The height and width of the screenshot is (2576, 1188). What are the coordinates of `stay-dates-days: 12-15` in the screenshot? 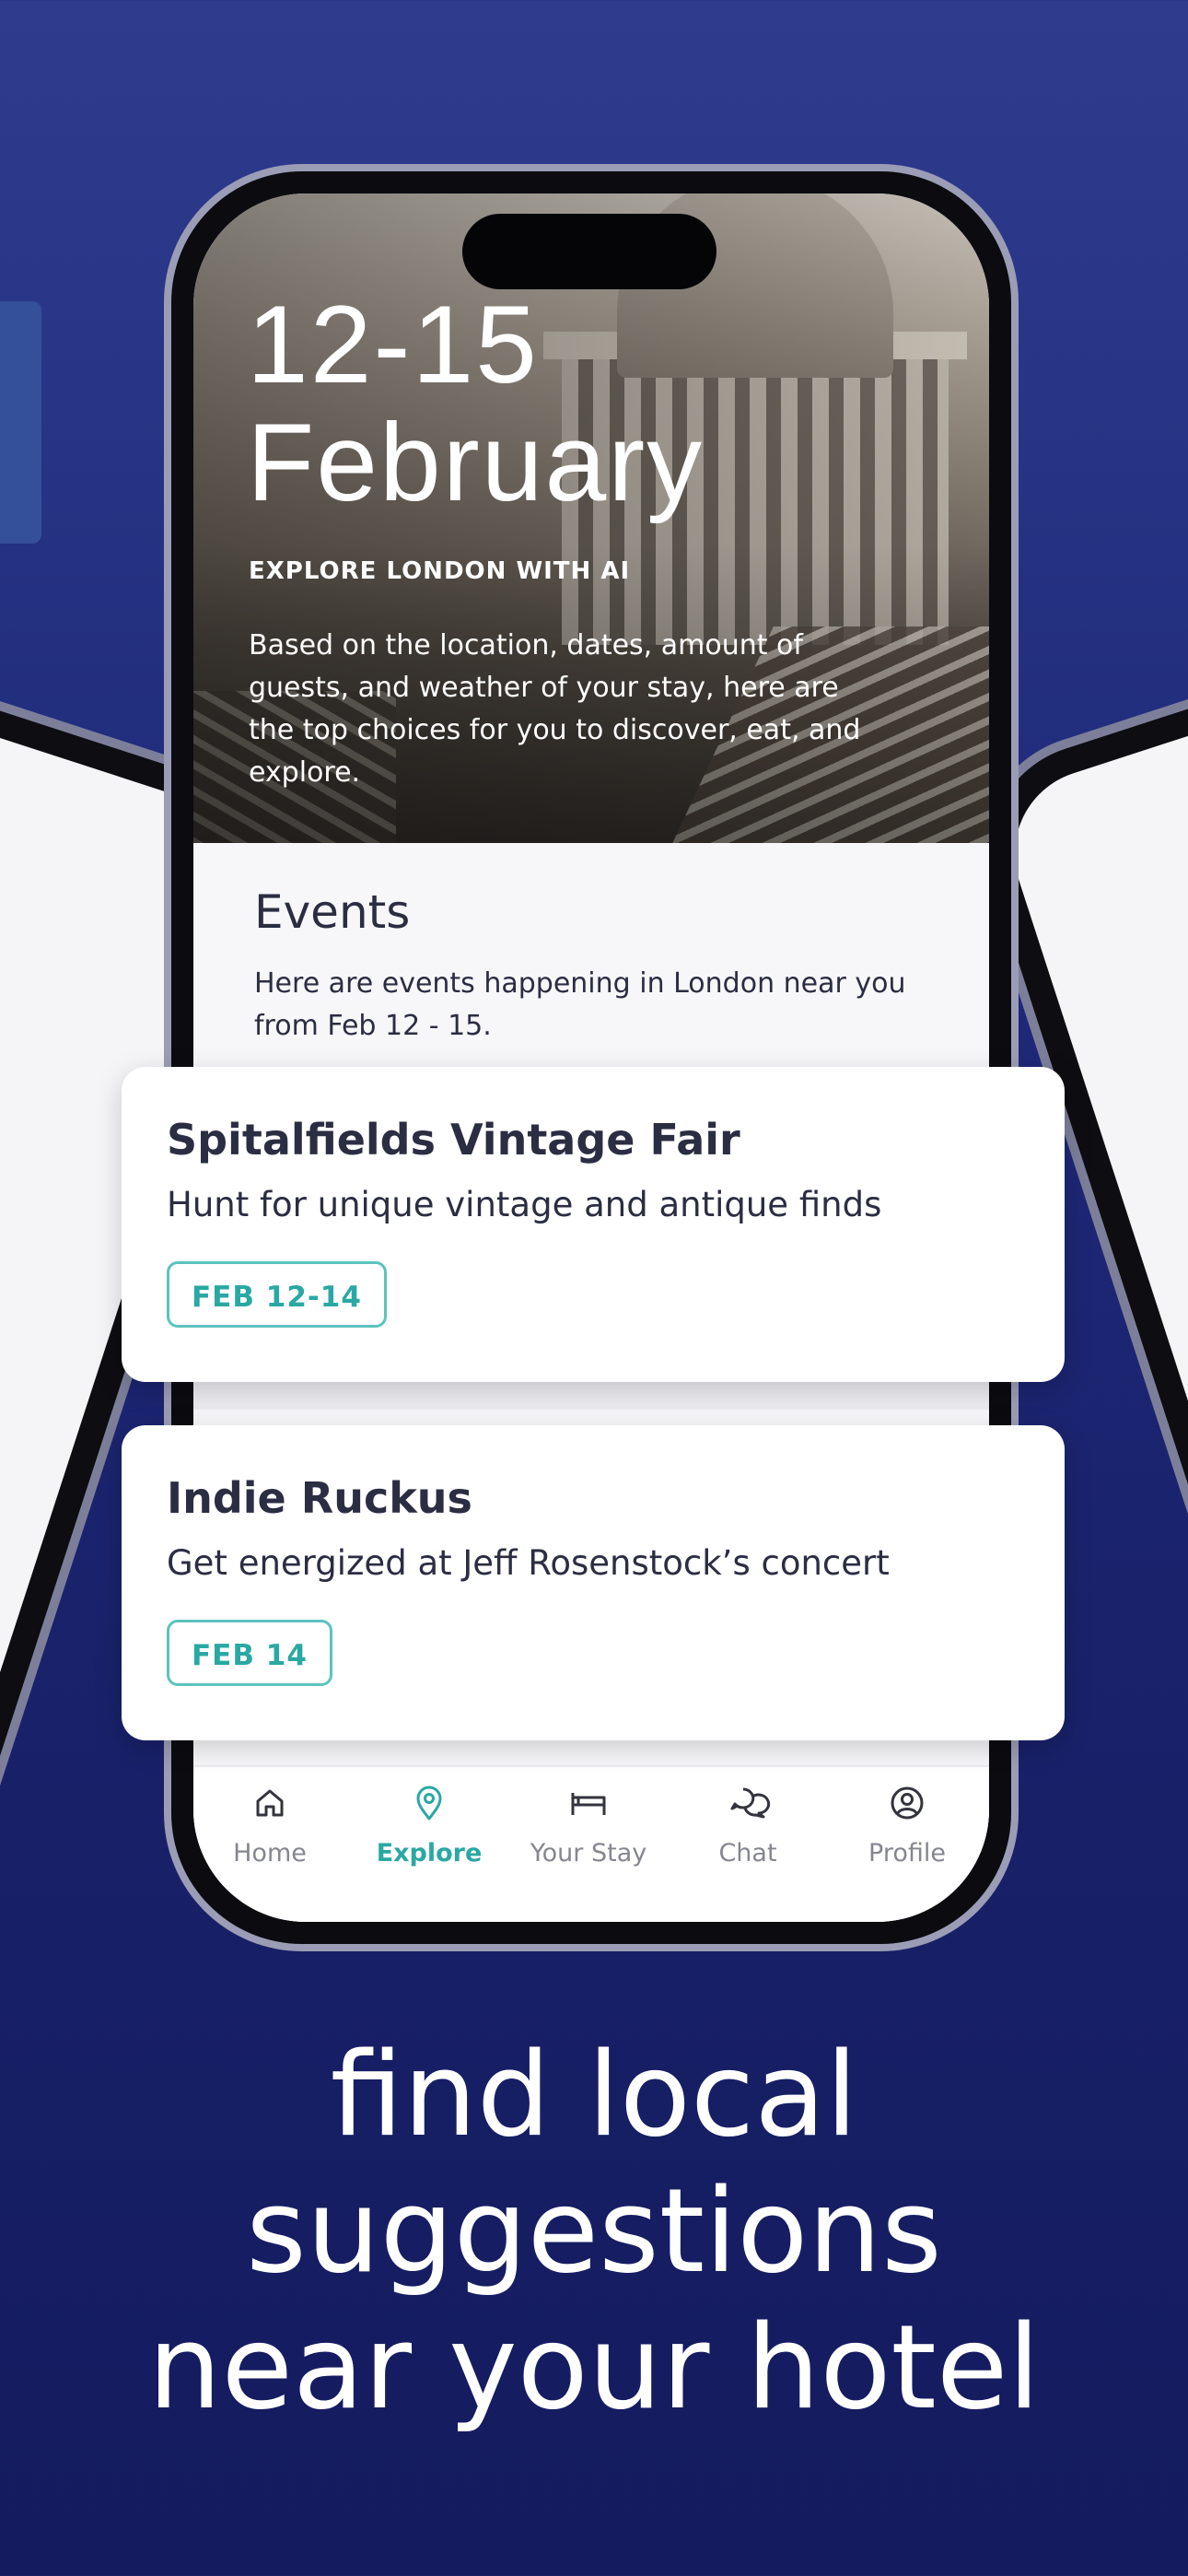 It's located at (393, 344).